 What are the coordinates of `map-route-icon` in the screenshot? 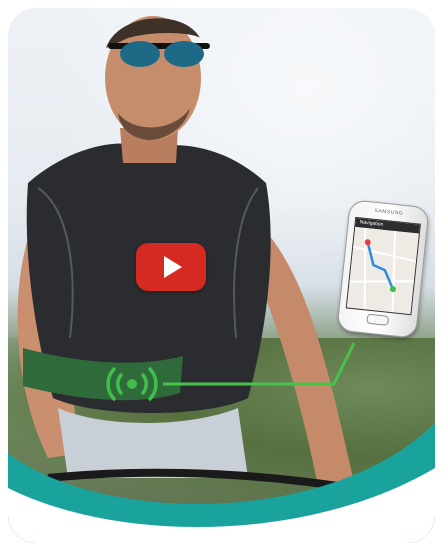 It's located at (382, 270).